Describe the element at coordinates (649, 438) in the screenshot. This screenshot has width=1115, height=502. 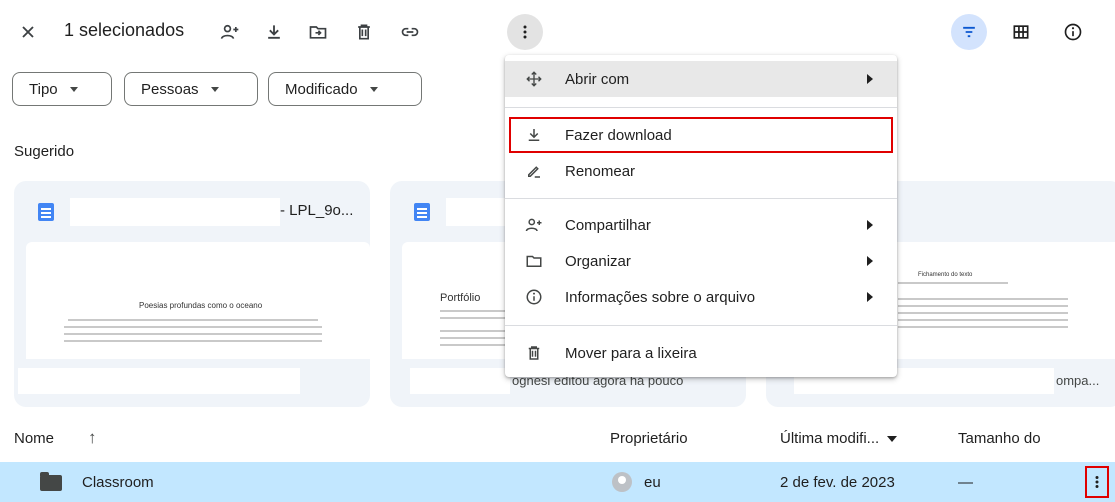
I see `column-header-owner: Proprietário` at that location.